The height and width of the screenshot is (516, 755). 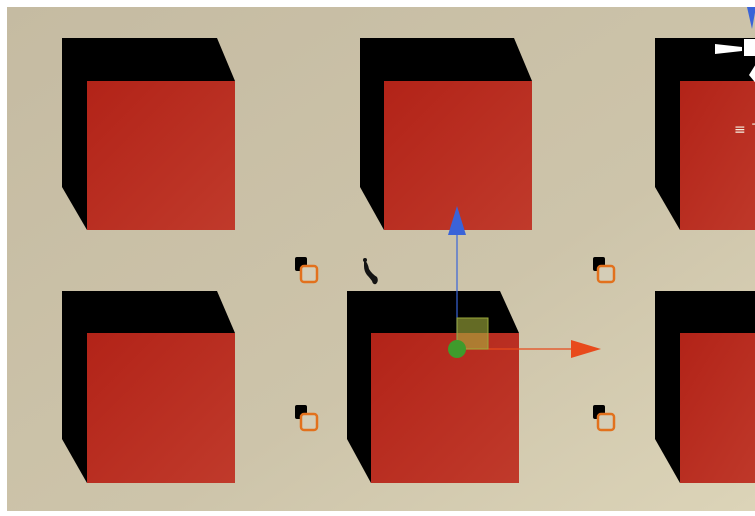 I want to click on menu-lines-icon: ≡, so click(x=740, y=130).